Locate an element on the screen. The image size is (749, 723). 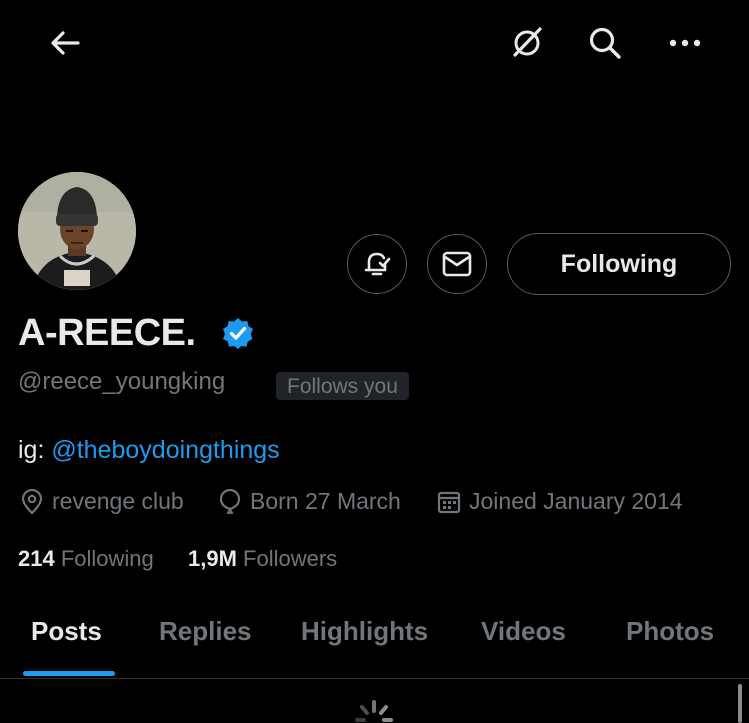
loading-spinner-icon is located at coordinates (374, 711).